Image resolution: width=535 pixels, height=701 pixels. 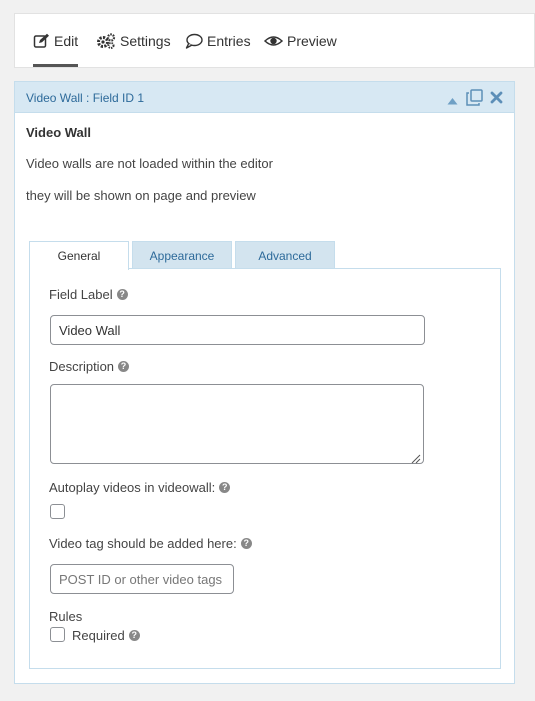 What do you see at coordinates (475, 100) in the screenshot?
I see `duplicate-icon` at bounding box center [475, 100].